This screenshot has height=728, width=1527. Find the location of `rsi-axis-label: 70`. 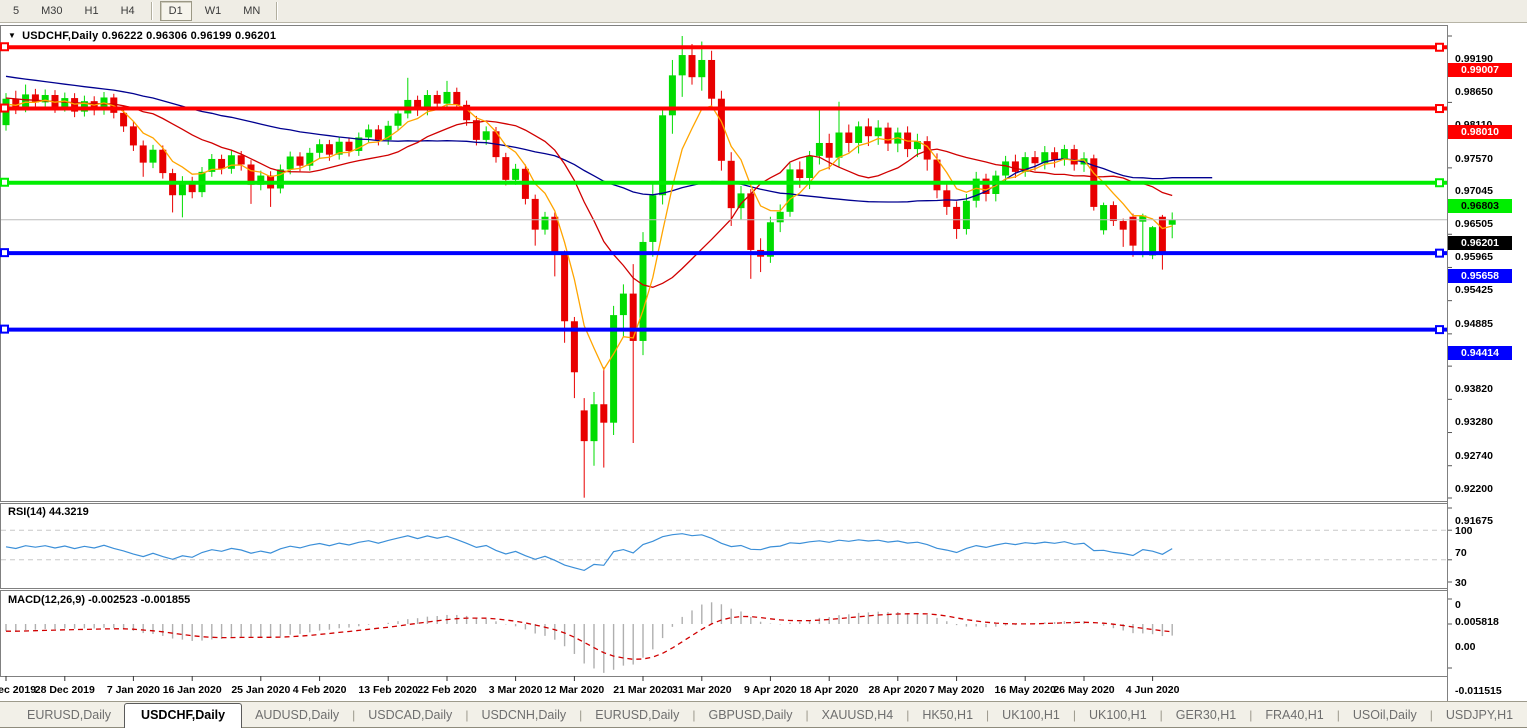

rsi-axis-label: 70 is located at coordinates (1461, 553).